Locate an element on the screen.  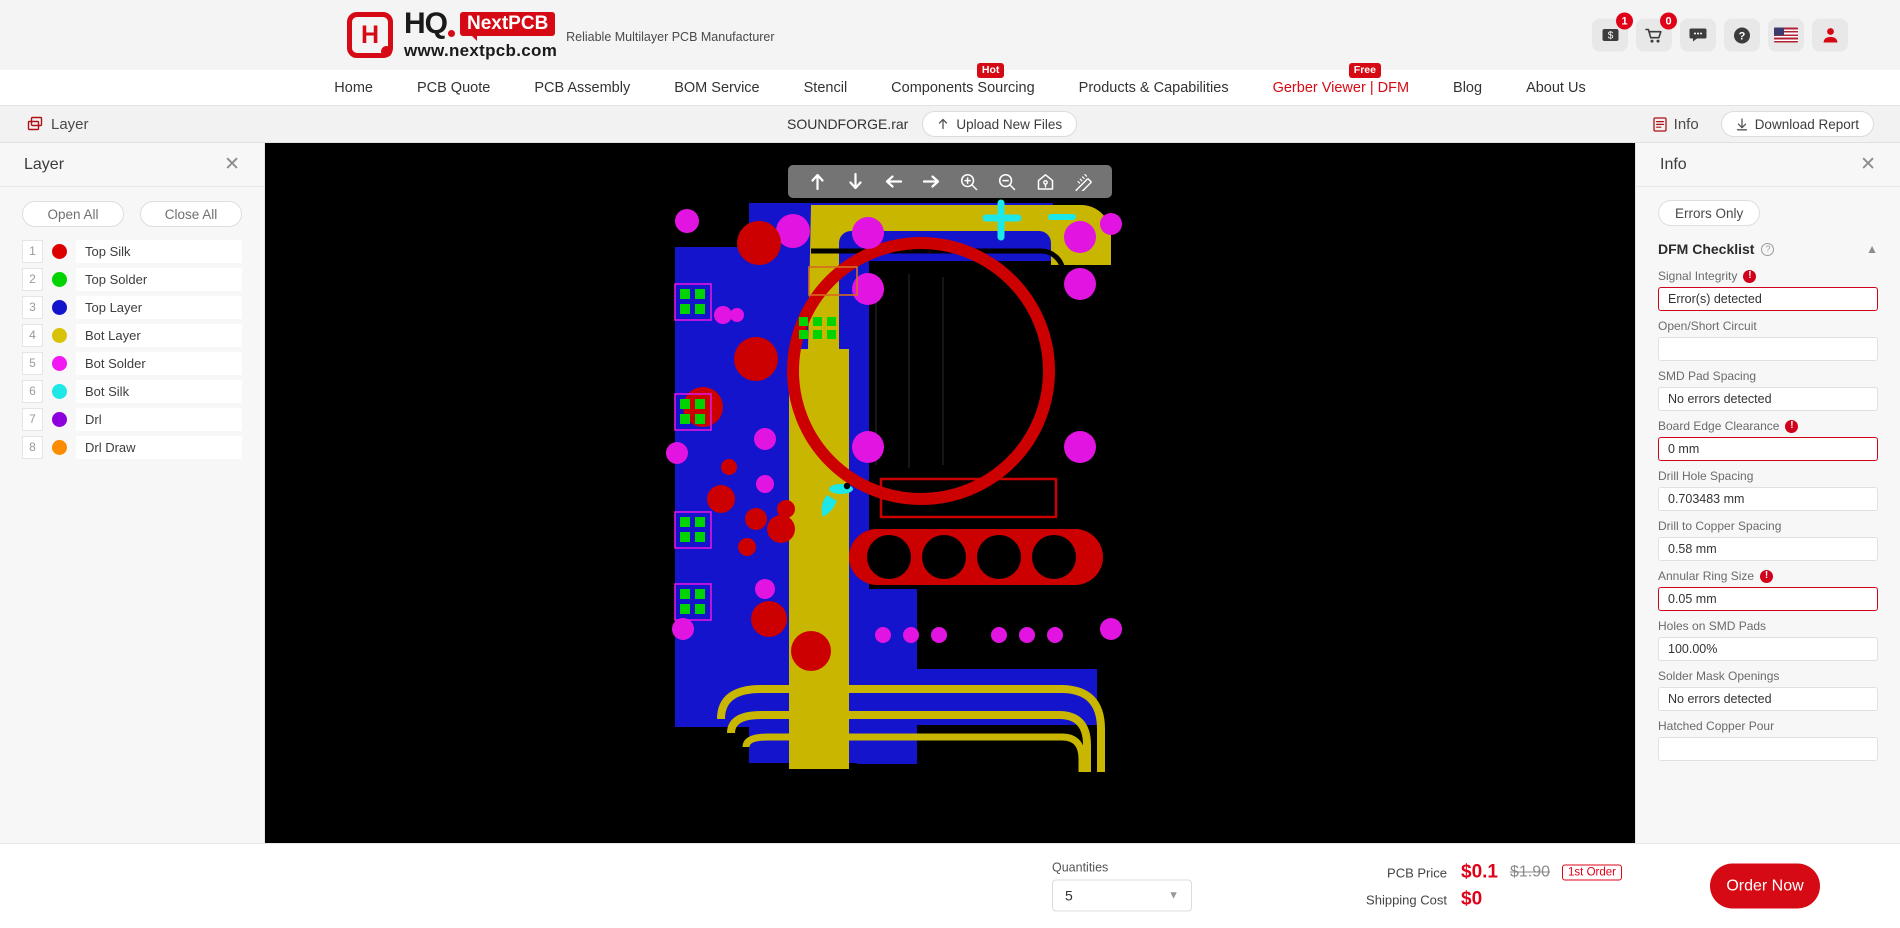
language-flag-icon is located at coordinates (1786, 35).